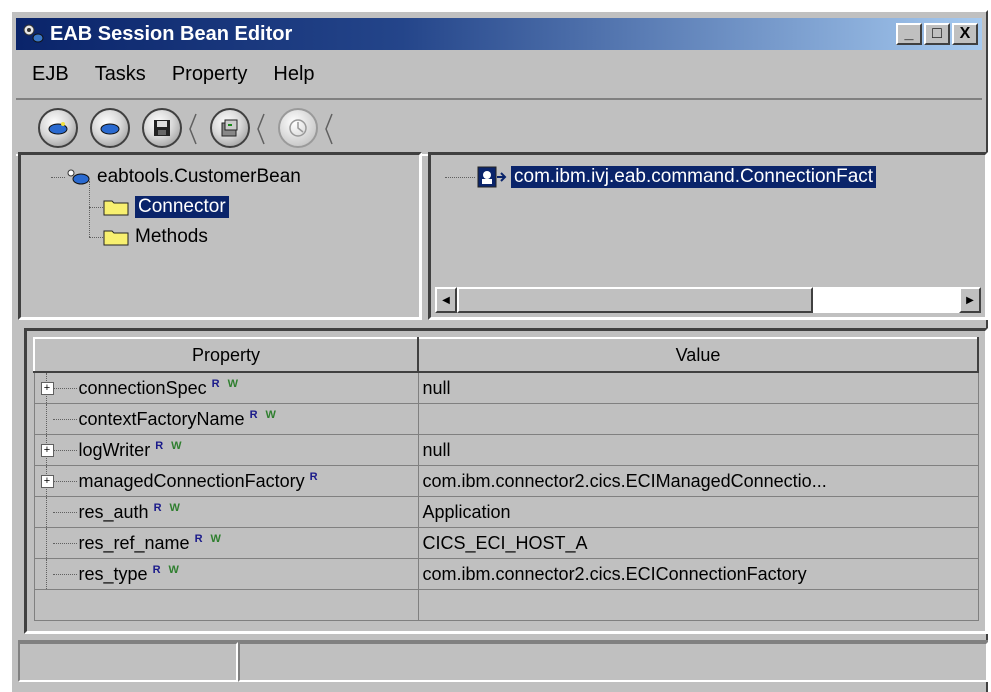  I want to click on save-button, so click(162, 128).